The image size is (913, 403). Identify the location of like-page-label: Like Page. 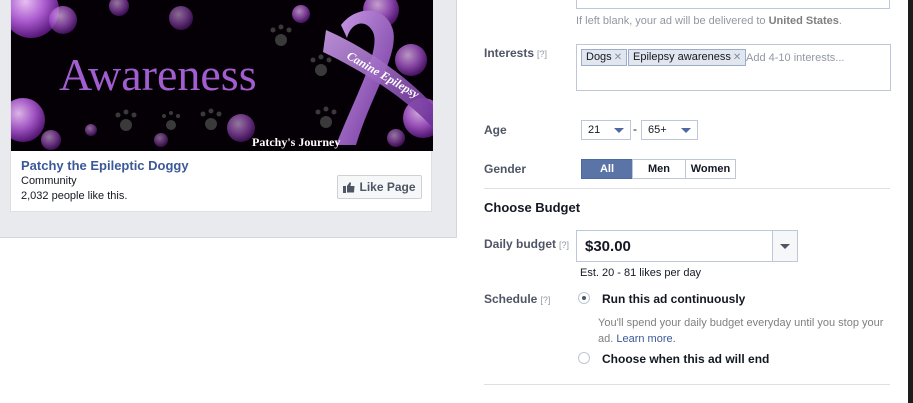
(387, 187).